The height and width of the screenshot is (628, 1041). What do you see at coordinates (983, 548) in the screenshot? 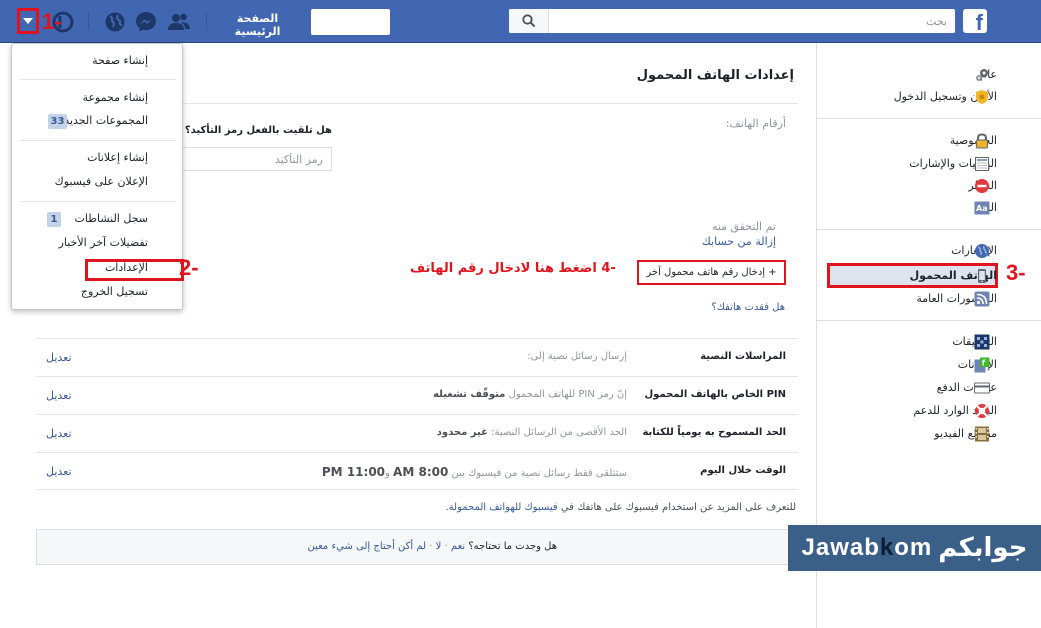
I see `watermark-arabic: جوابكم` at bounding box center [983, 548].